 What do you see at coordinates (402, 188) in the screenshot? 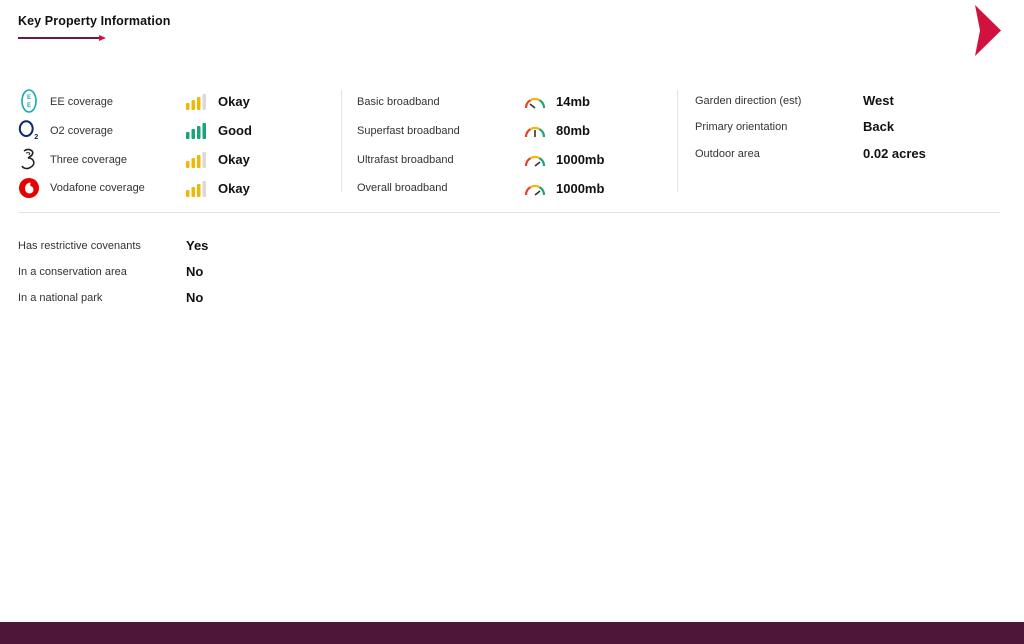
I see `overall-broadband-label: Overall broadband` at bounding box center [402, 188].